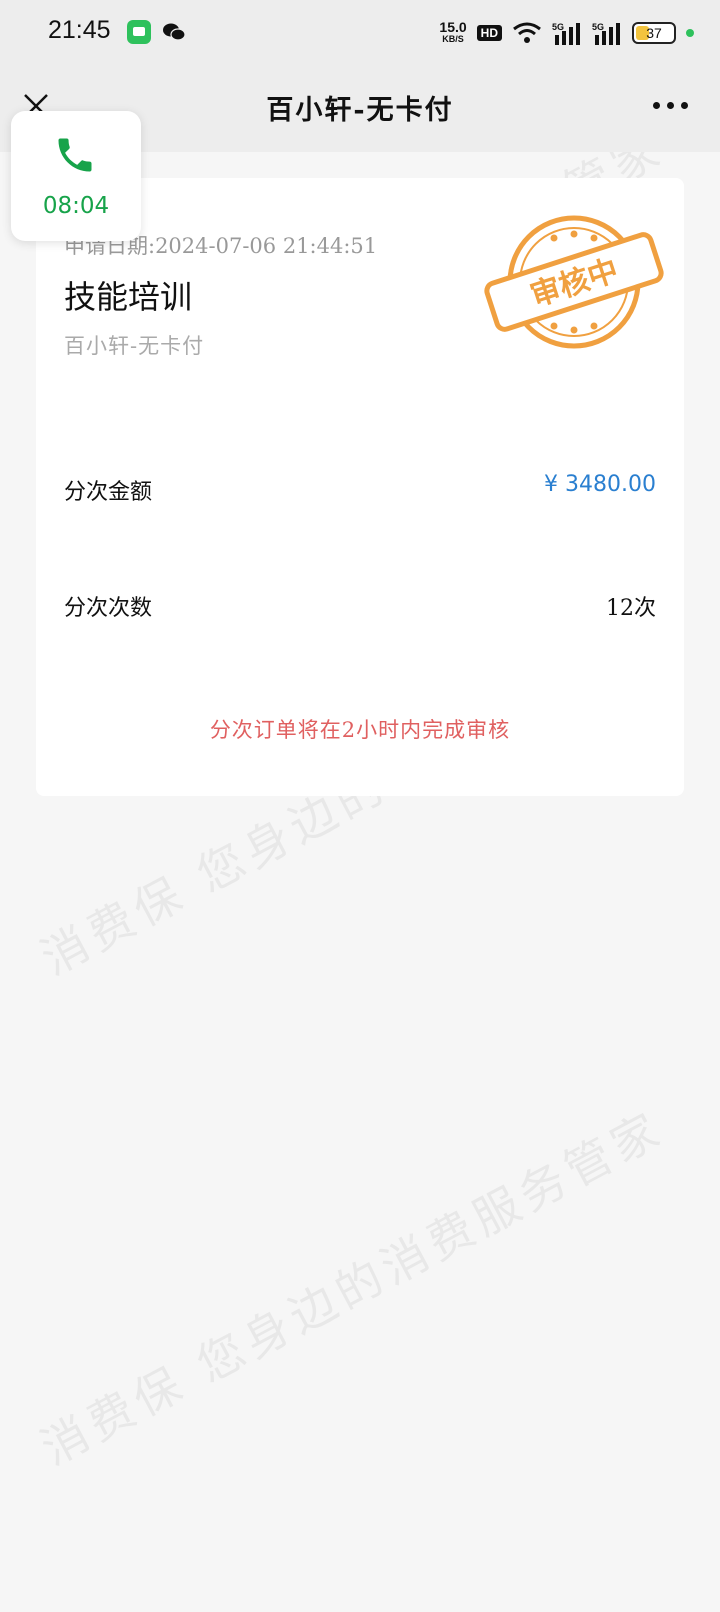  Describe the element at coordinates (574, 282) in the screenshot. I see `review-stamp: 审核中` at that location.